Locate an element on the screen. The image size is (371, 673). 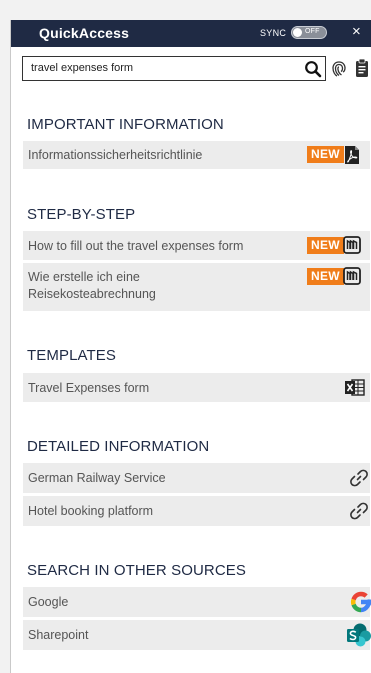
list-item: Google is located at coordinates (197, 602).